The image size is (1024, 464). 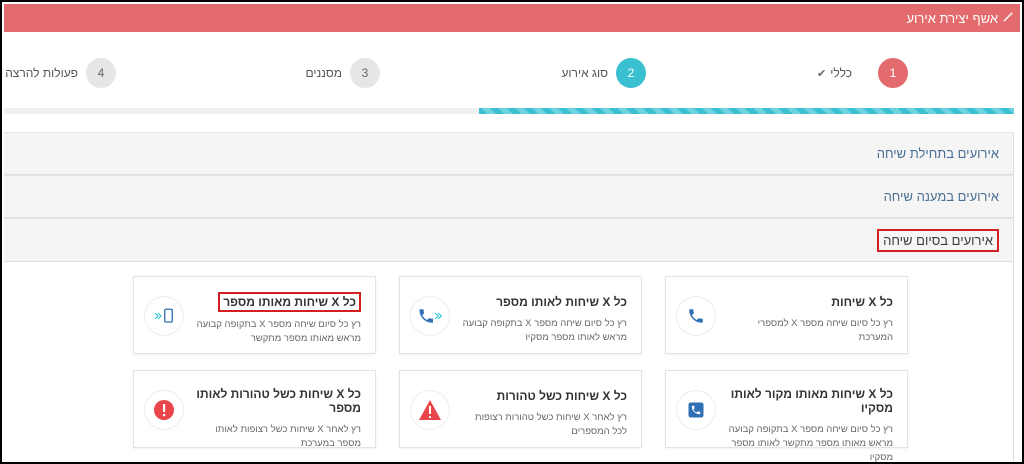 What do you see at coordinates (508, 196) in the screenshot?
I see `accordion-call-answer: אירועים במענה שיחה` at bounding box center [508, 196].